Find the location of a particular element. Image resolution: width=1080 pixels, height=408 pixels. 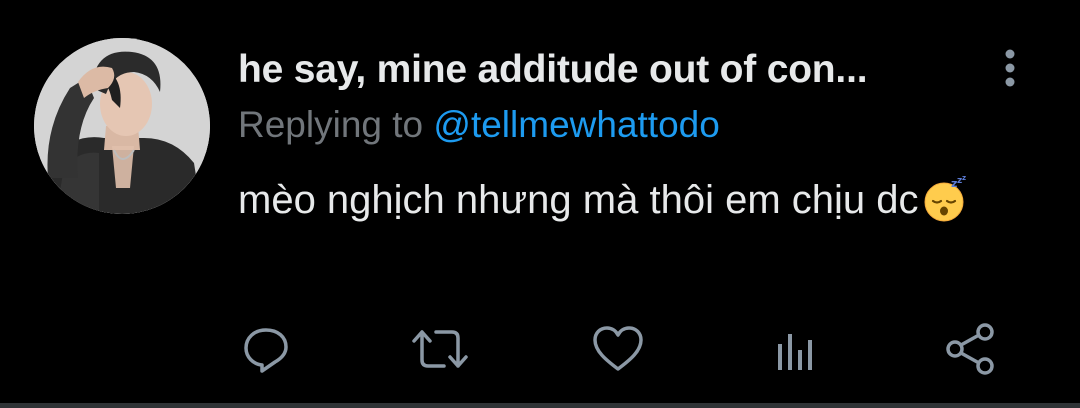

more-options-button is located at coordinates (1010, 68).